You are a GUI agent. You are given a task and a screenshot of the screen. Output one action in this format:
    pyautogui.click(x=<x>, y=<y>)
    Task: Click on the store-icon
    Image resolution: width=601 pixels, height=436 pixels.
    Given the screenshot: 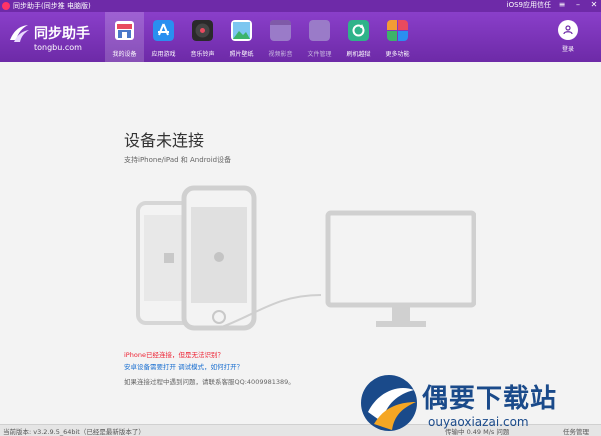 What is the action you would take?
    pyautogui.click(x=124, y=30)
    